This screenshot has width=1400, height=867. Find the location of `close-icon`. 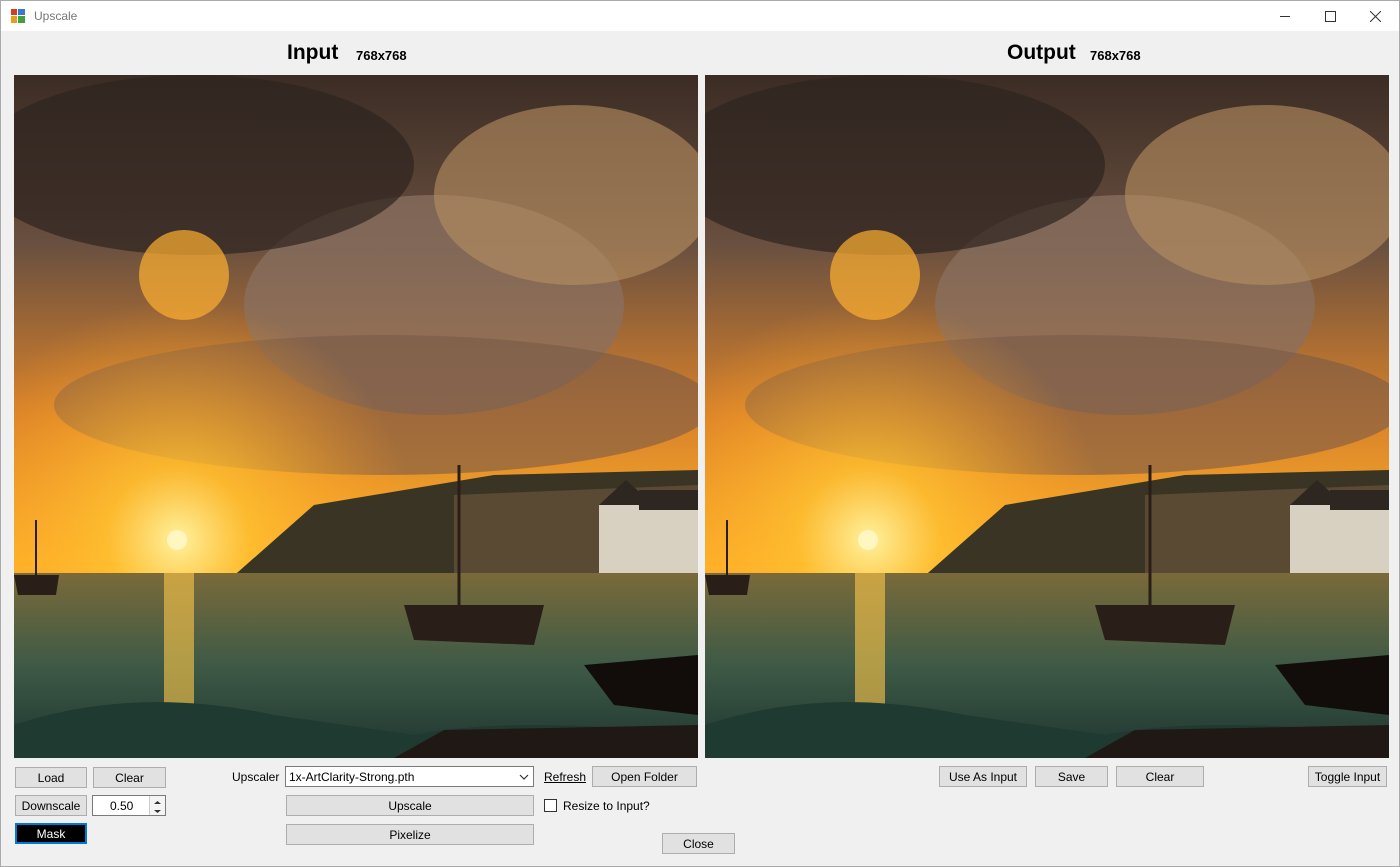

close-icon is located at coordinates (1375, 16).